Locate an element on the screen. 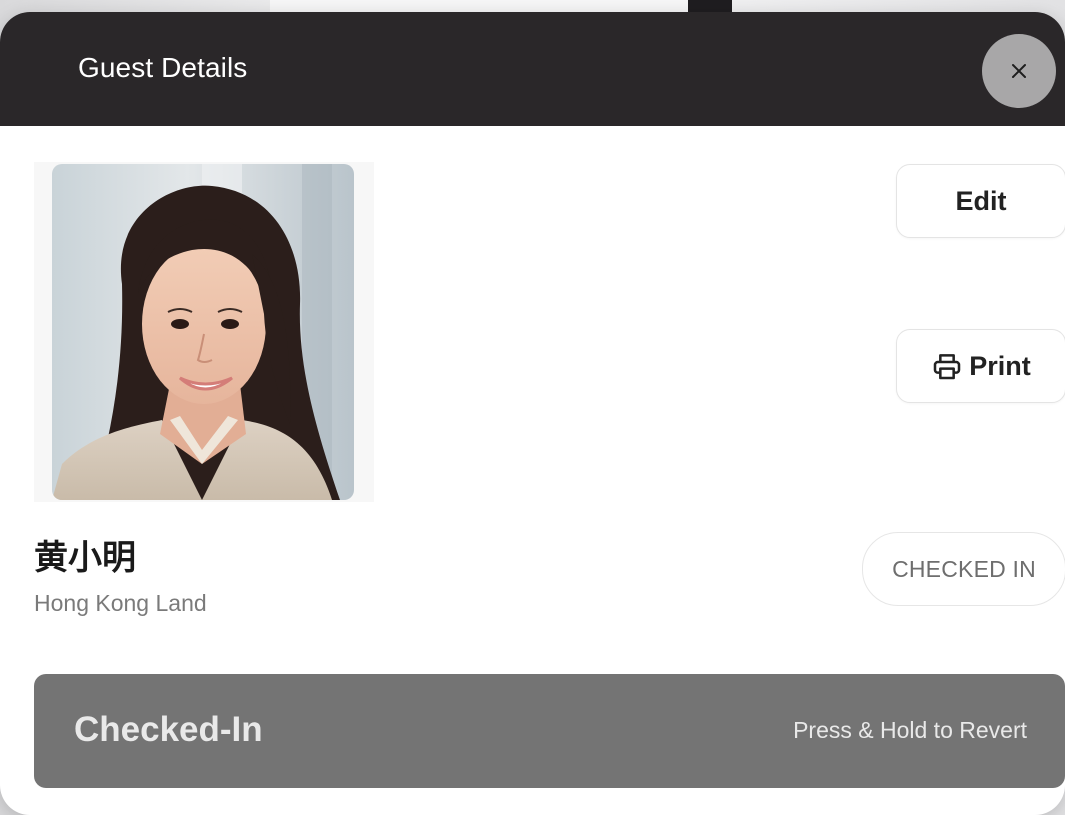 This screenshot has height=815, width=1065. close-icon is located at coordinates (1019, 71).